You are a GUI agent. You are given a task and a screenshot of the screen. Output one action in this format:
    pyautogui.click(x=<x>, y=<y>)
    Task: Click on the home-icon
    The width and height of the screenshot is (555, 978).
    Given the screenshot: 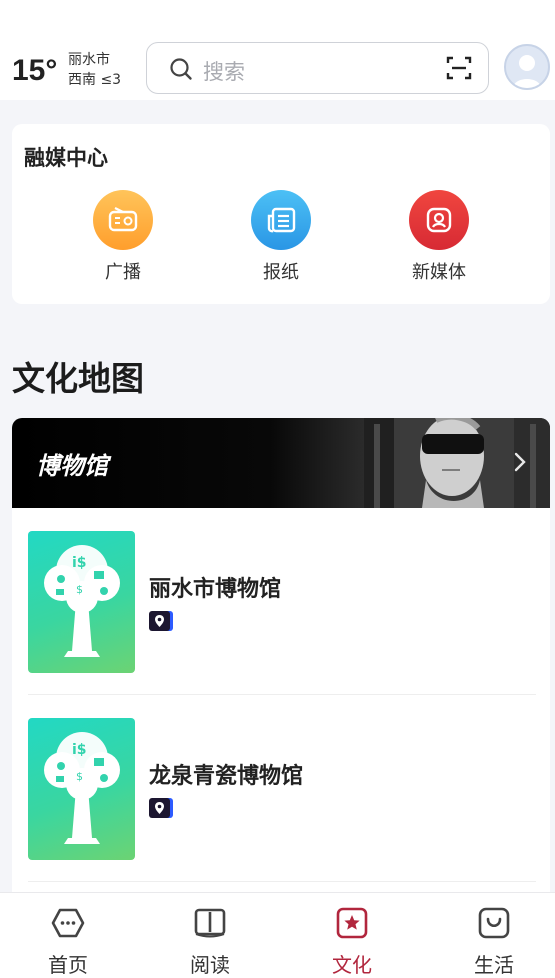 What is the action you would take?
    pyautogui.click(x=68, y=923)
    